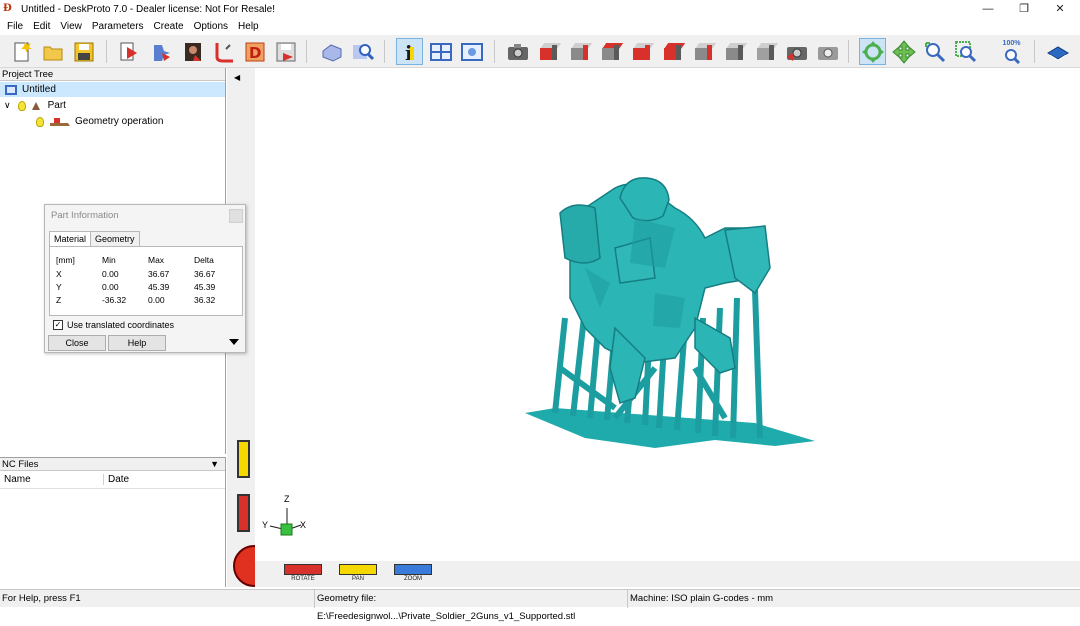  Describe the element at coordinates (192, 51) in the screenshot. I see `part-image-icon` at that location.